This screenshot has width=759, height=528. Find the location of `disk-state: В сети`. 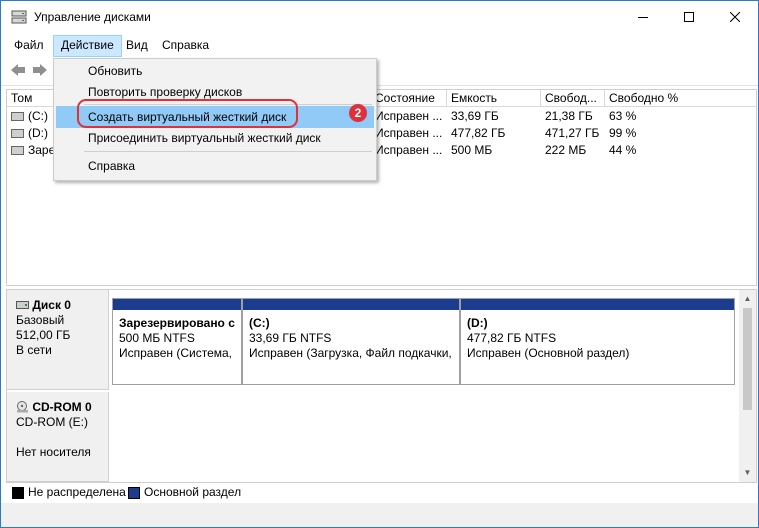

disk-state: В сети is located at coordinates (34, 350).